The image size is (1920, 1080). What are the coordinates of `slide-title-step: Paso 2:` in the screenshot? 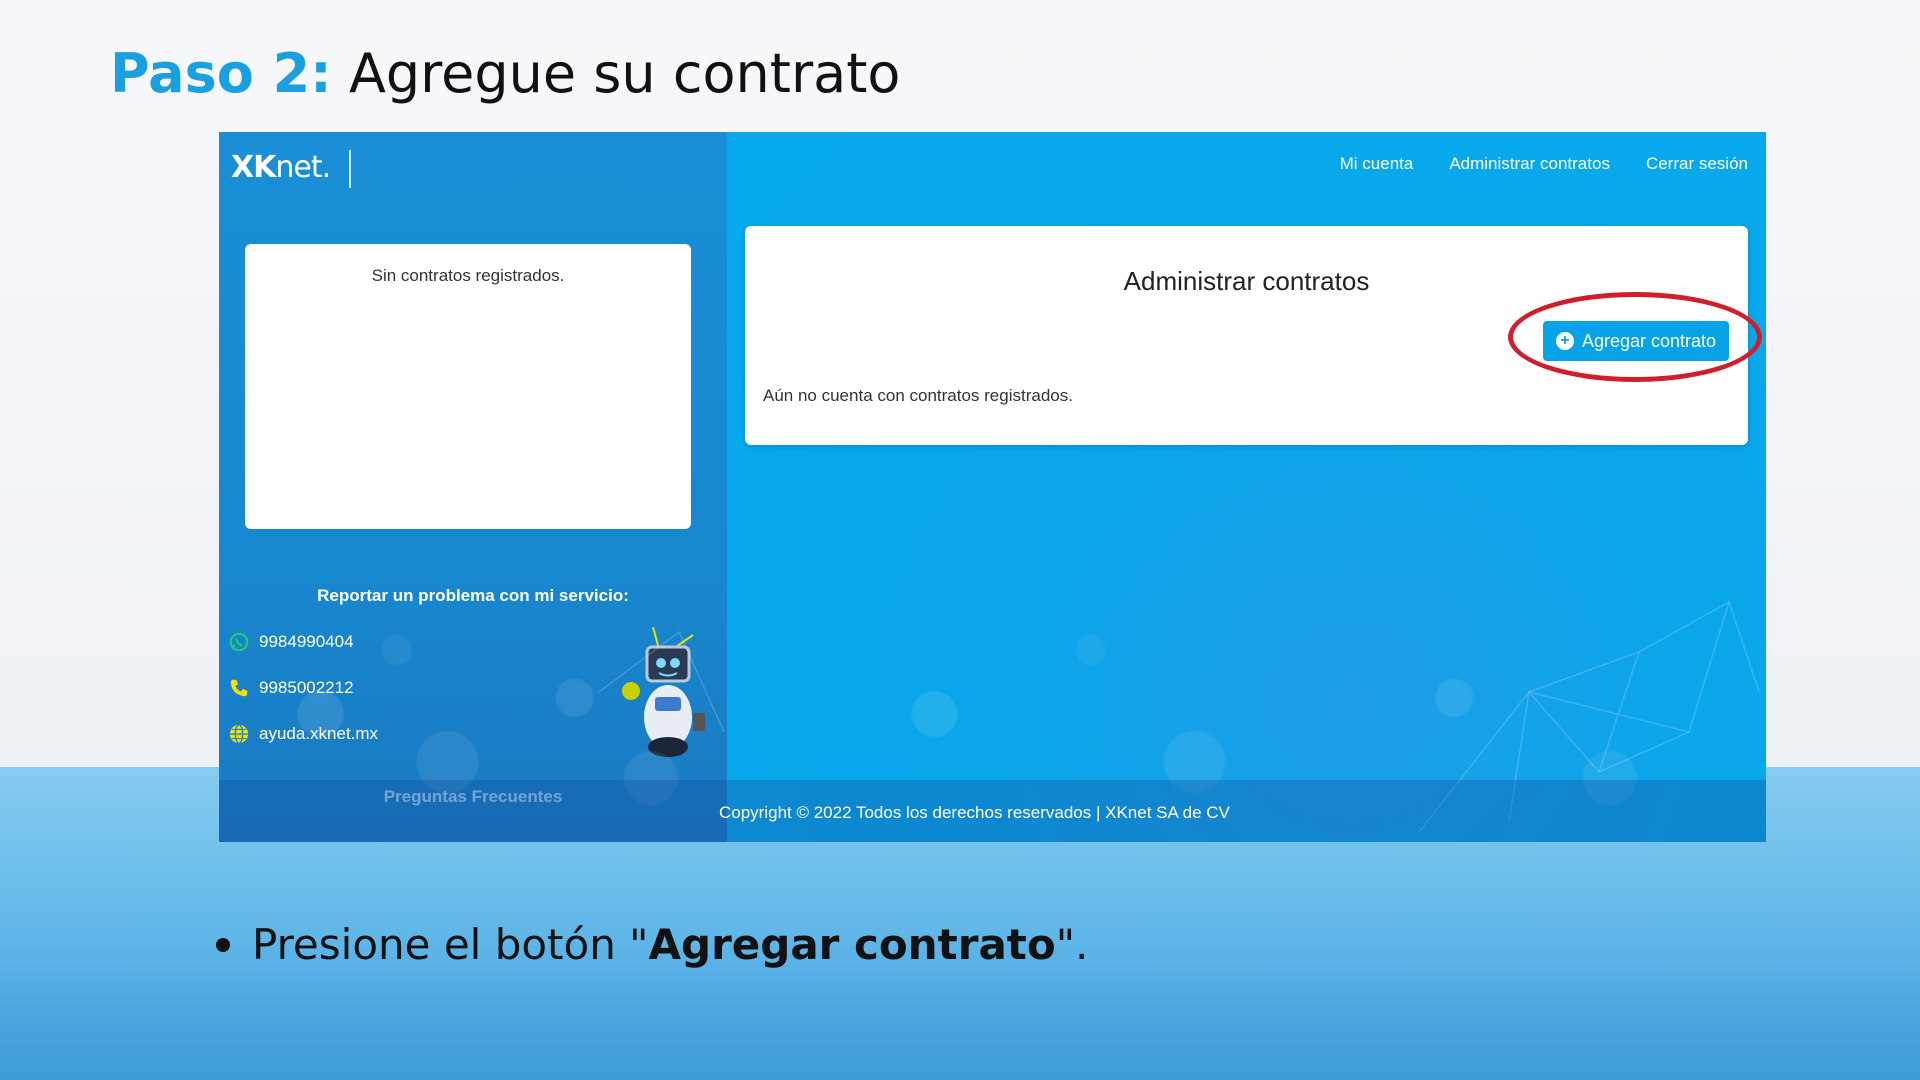 It's located at (221, 73).